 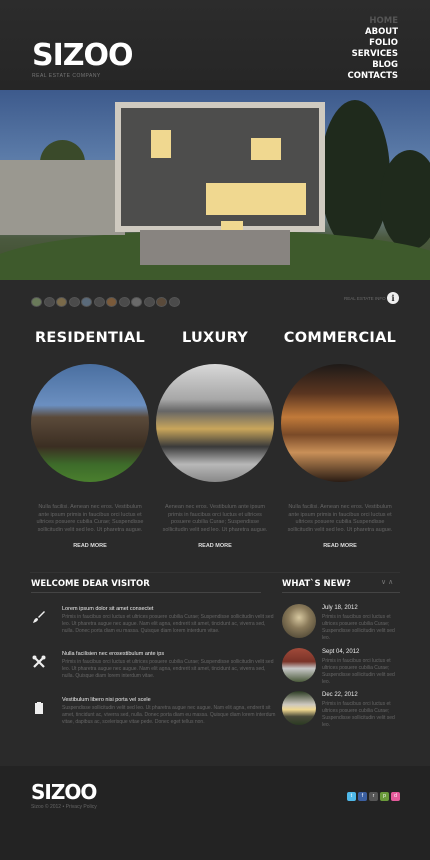 What do you see at coordinates (373, 796) in the screenshot?
I see `rss-icon: r` at bounding box center [373, 796].